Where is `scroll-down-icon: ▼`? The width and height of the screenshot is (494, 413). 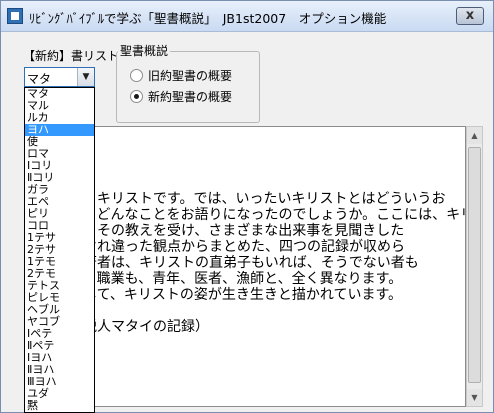 scroll-down-icon: ▼ is located at coordinates (474, 397).